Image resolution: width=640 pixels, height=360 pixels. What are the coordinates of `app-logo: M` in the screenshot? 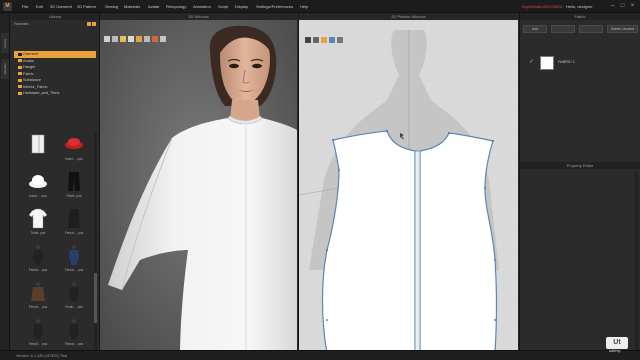 It's located at (7, 6).